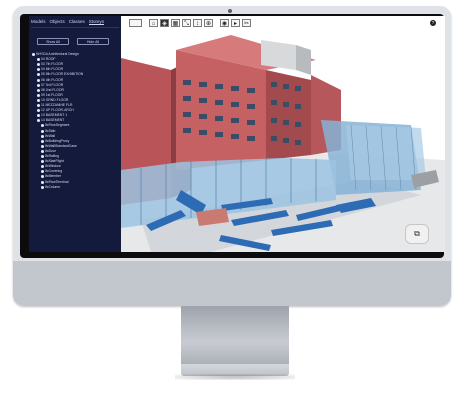 The width and height of the screenshot is (470, 407). What do you see at coordinates (186, 23) in the screenshot?
I see `fit-icon: ⤡` at bounding box center [186, 23].